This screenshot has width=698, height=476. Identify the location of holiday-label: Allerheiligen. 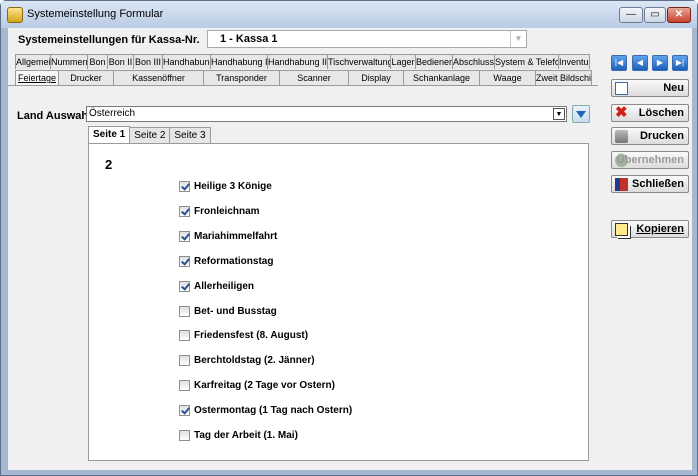
(224, 286).